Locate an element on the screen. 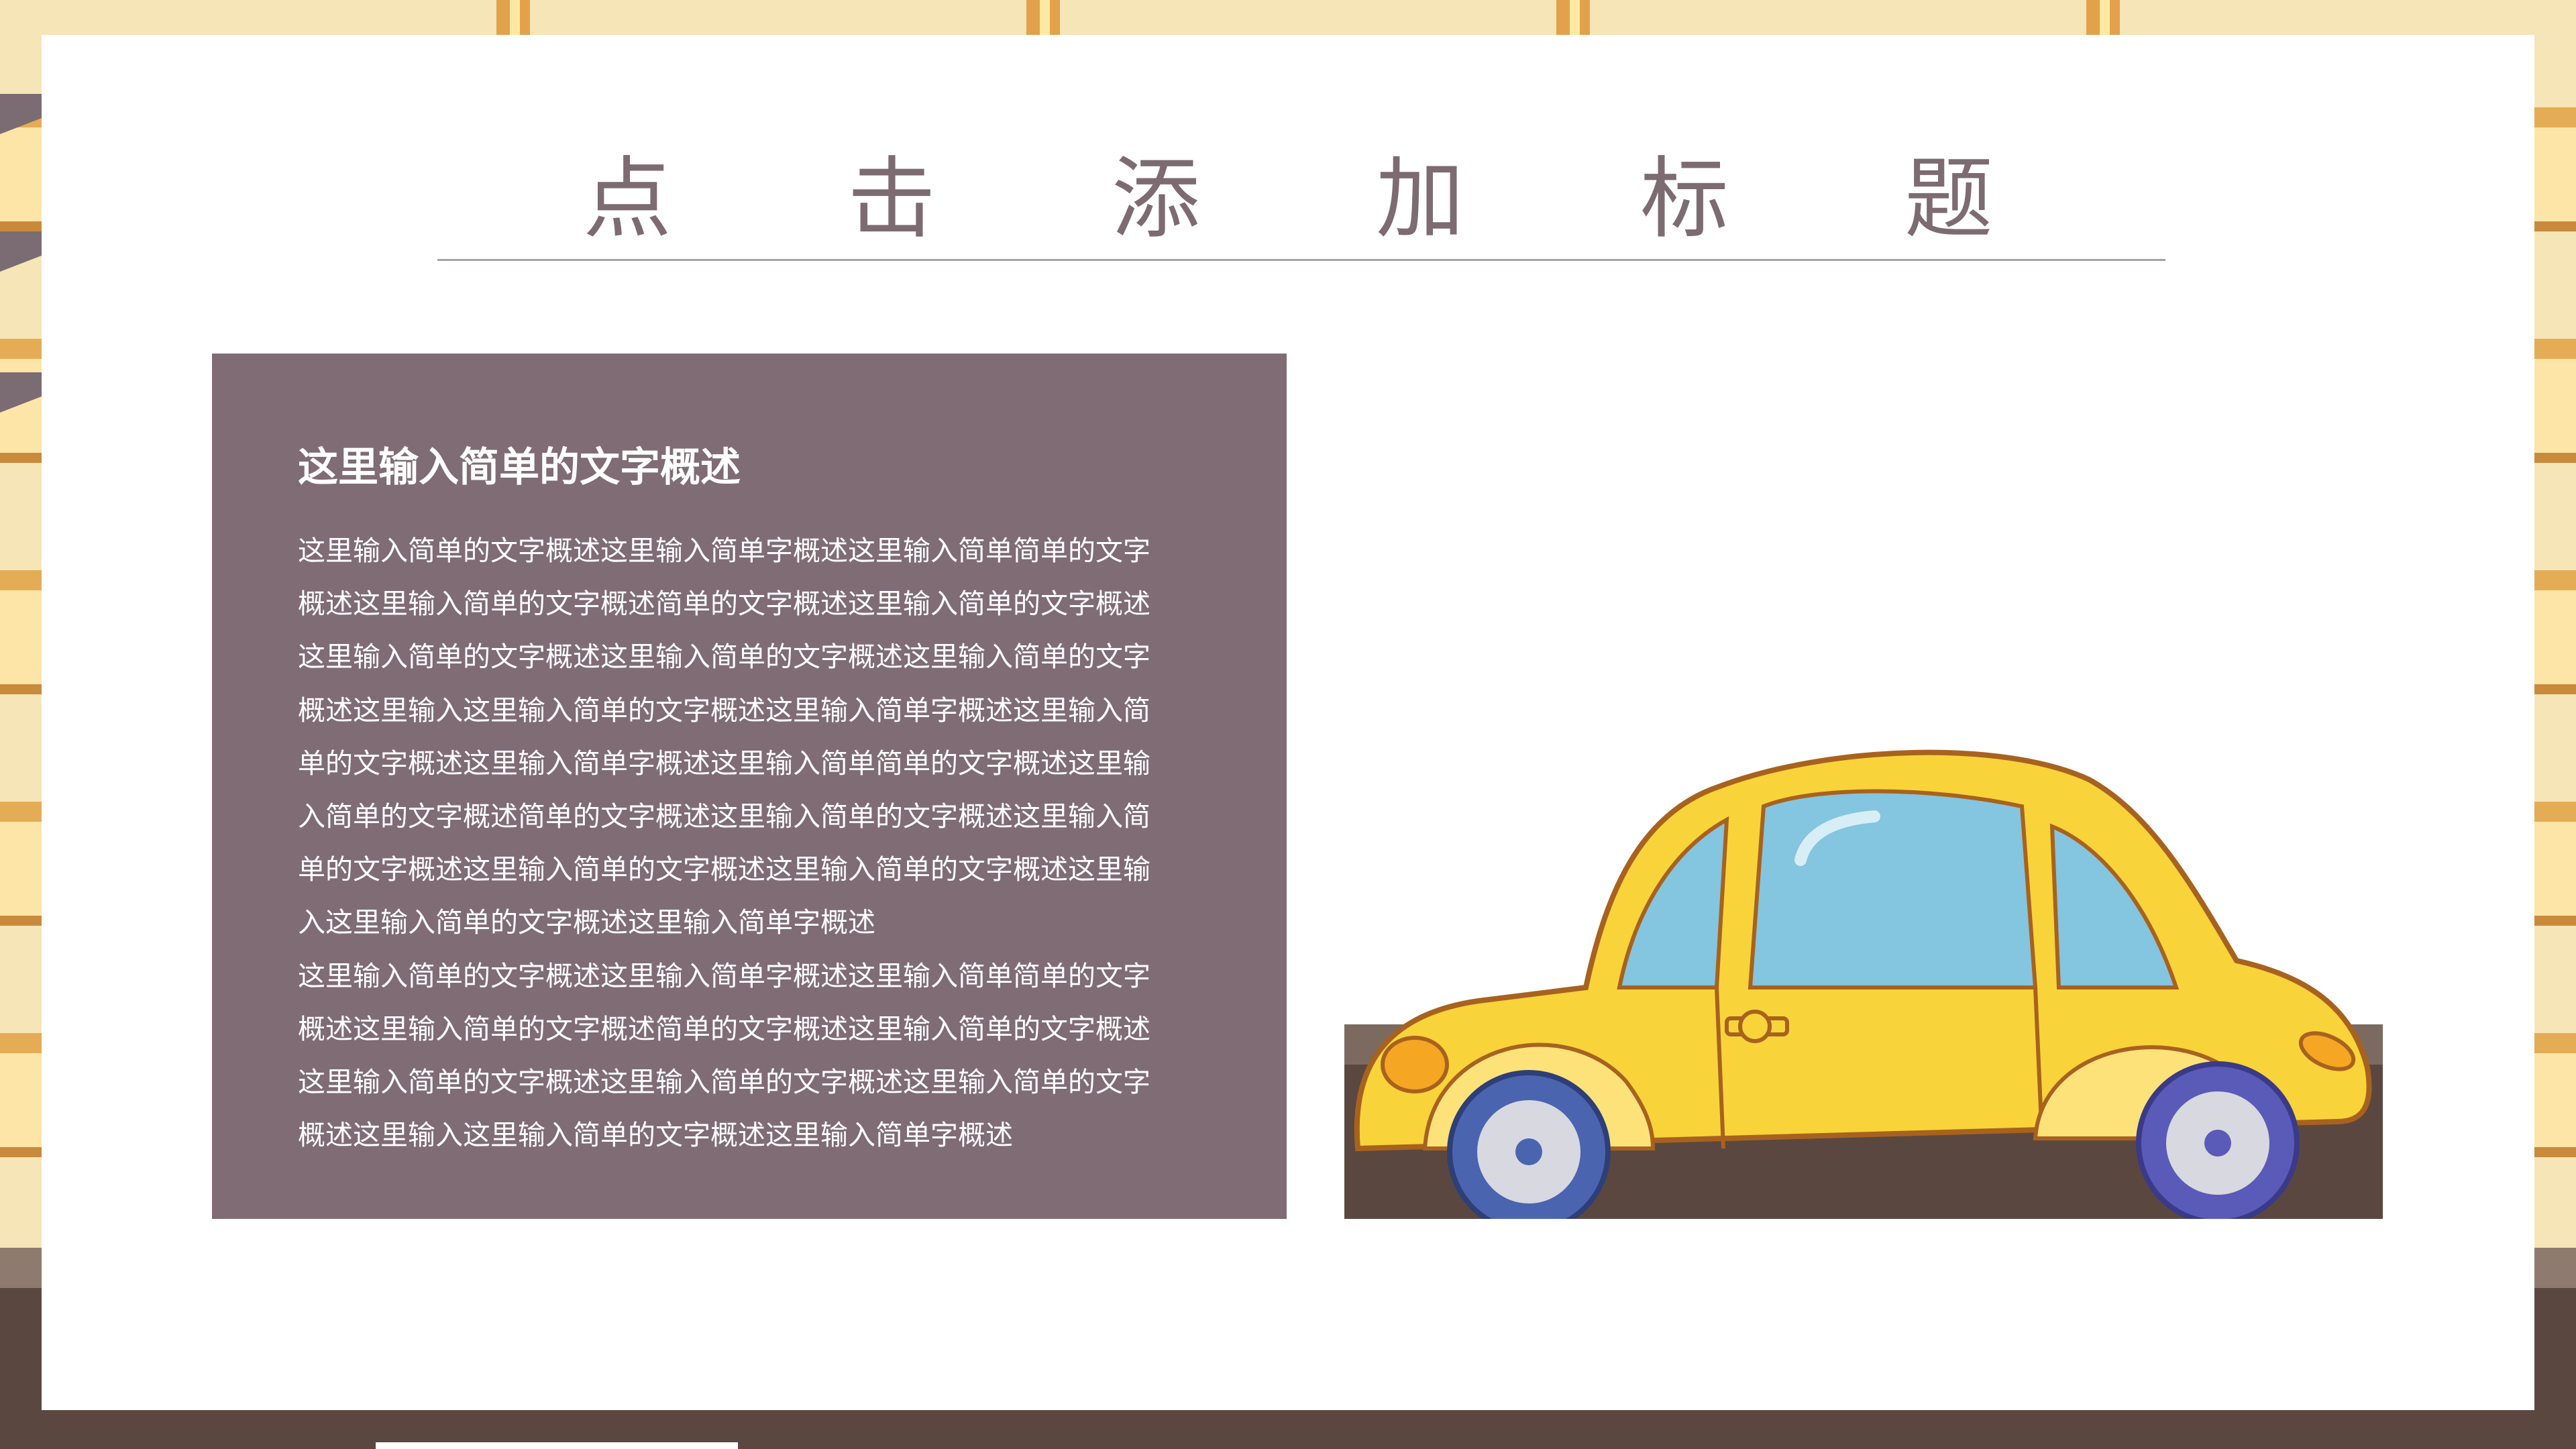 This screenshot has width=2576, height=1449. card-heading: 这里输入简单的文字概述 is located at coordinates (767, 467).